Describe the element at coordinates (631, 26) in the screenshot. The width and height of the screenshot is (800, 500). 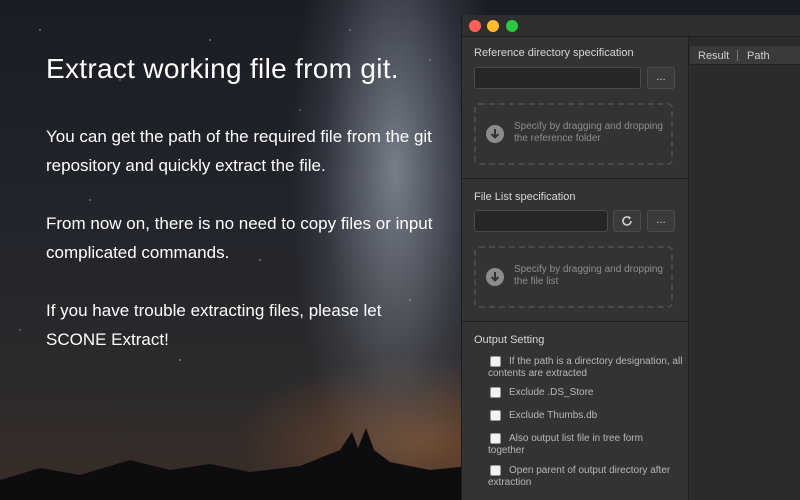
I see `title-bar` at that location.